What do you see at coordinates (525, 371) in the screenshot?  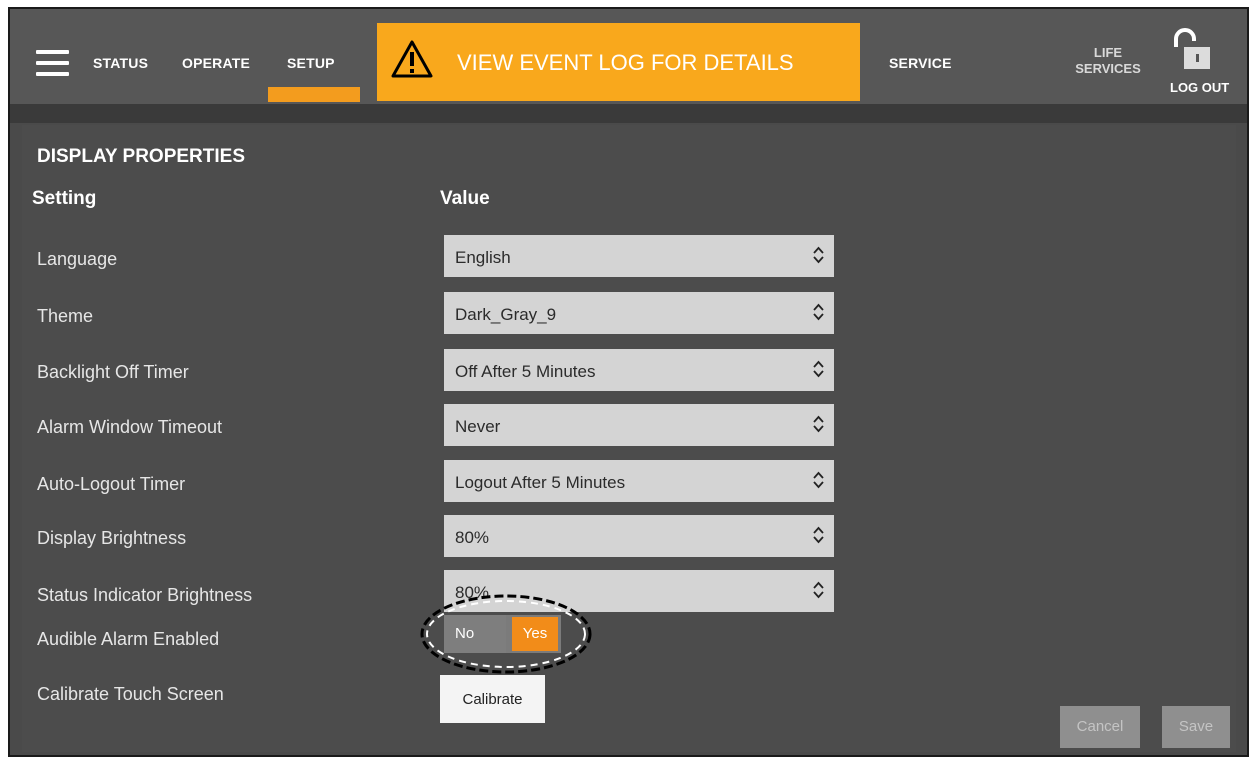 I see `backlight-off-timer-value: Off After 5 Minutes` at bounding box center [525, 371].